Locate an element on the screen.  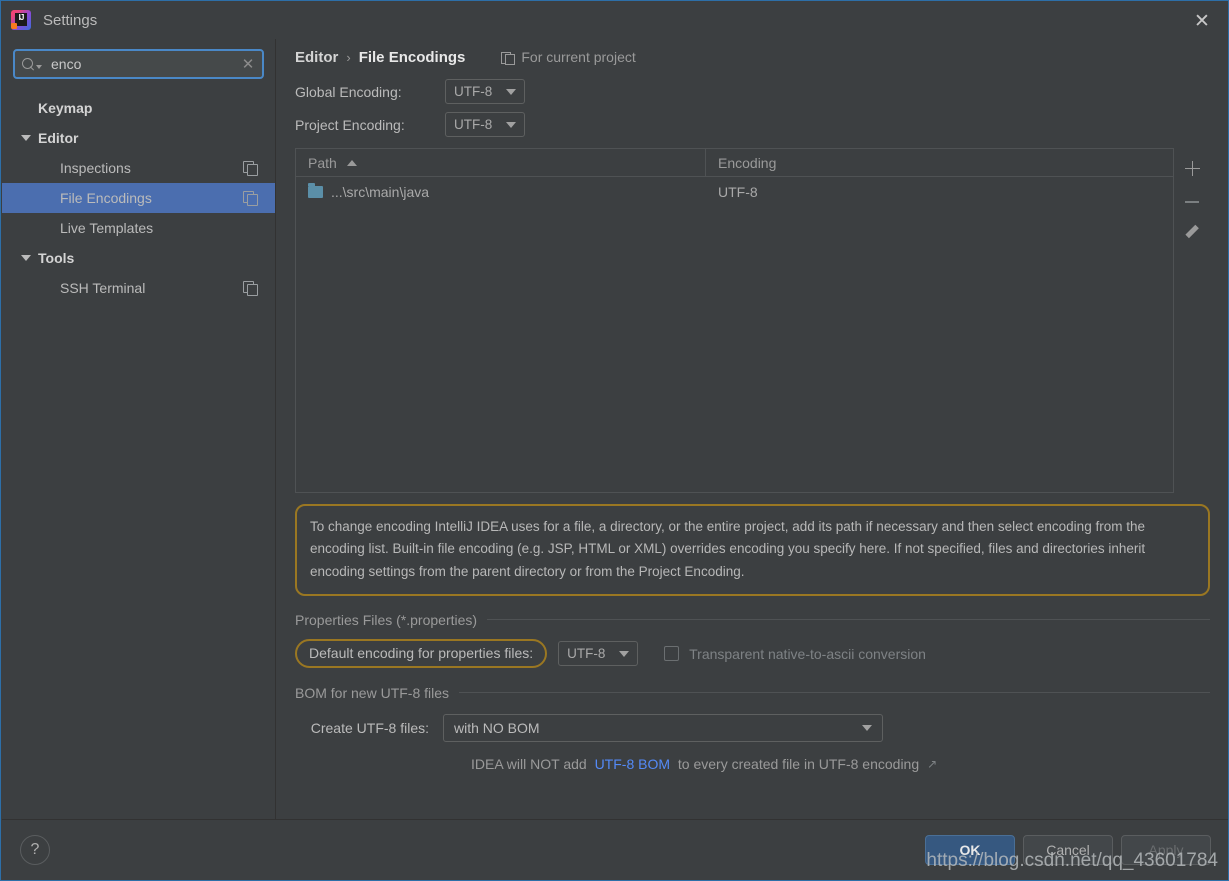
table-toolbar is located at coordinates (1192, 320).